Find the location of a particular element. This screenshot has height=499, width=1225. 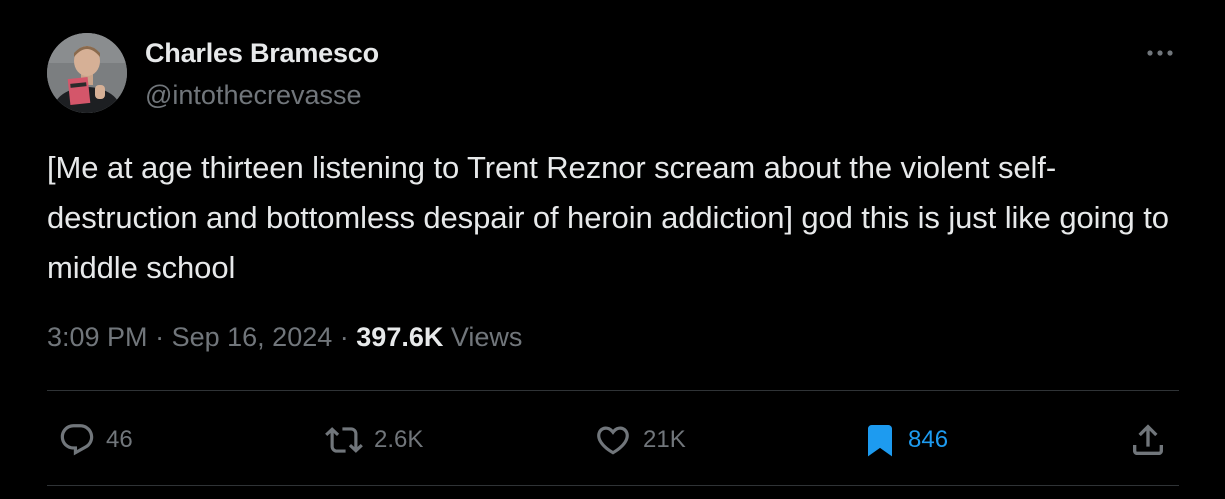

tweet-time: 3:09 PM is located at coordinates (97, 337).